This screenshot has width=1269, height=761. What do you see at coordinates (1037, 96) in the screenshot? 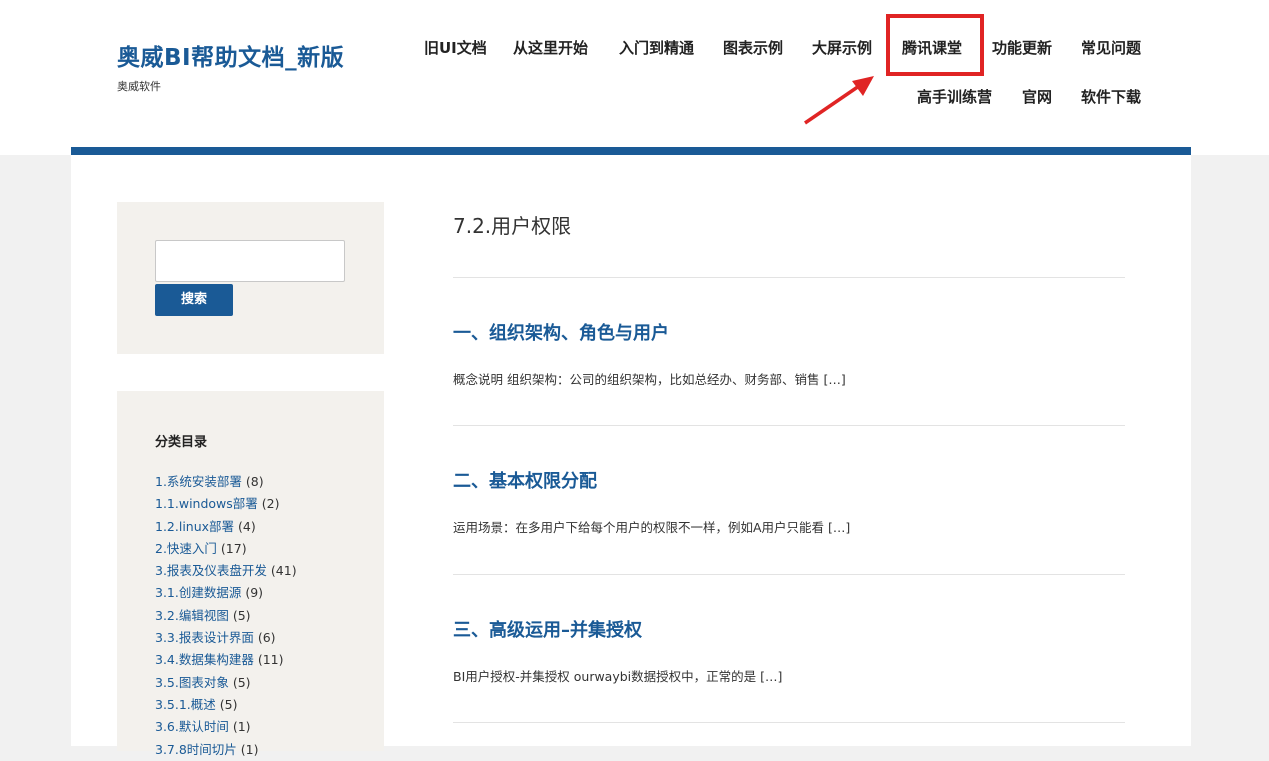
I see `nav-item-official-site: 官网` at bounding box center [1037, 96].